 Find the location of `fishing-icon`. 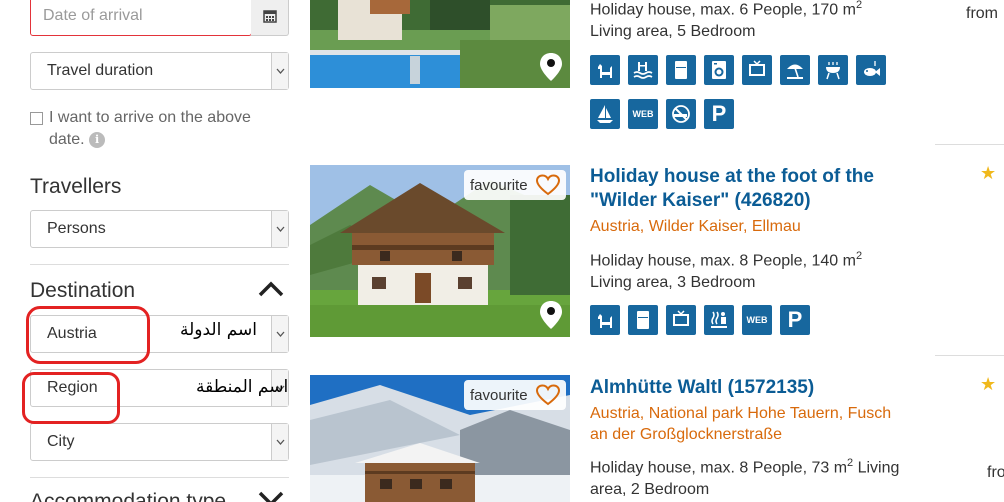

fishing-icon is located at coordinates (871, 70).